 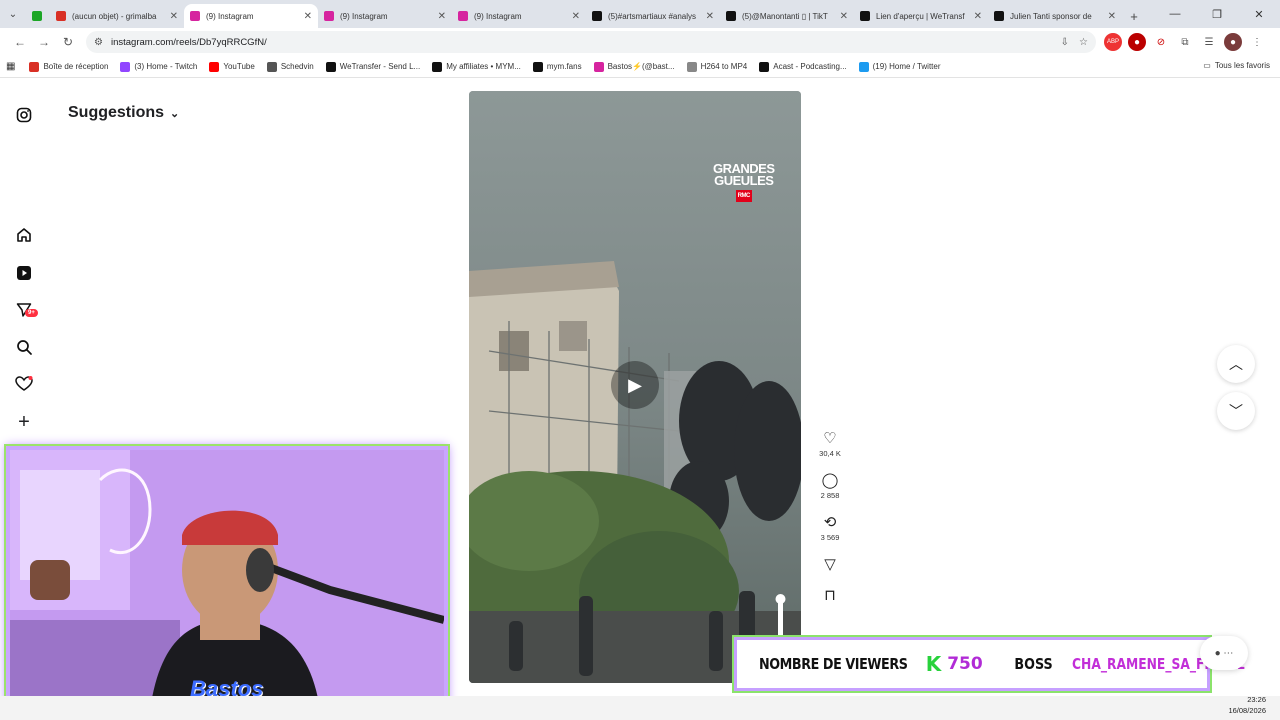 I want to click on tab-title: (9) Instagram, so click(x=498, y=16).